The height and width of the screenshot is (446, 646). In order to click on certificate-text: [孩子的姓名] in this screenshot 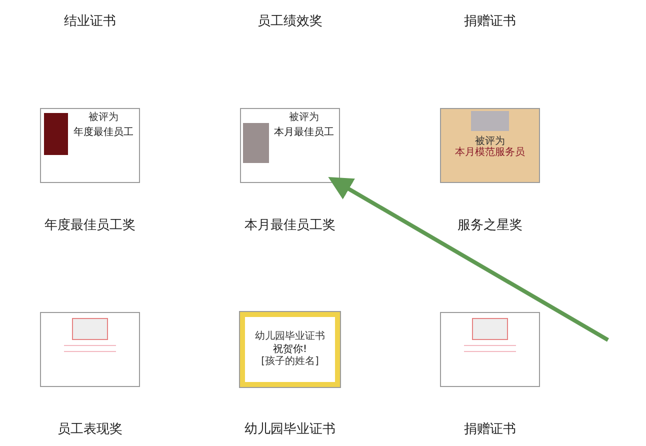, I will do `click(290, 362)`.